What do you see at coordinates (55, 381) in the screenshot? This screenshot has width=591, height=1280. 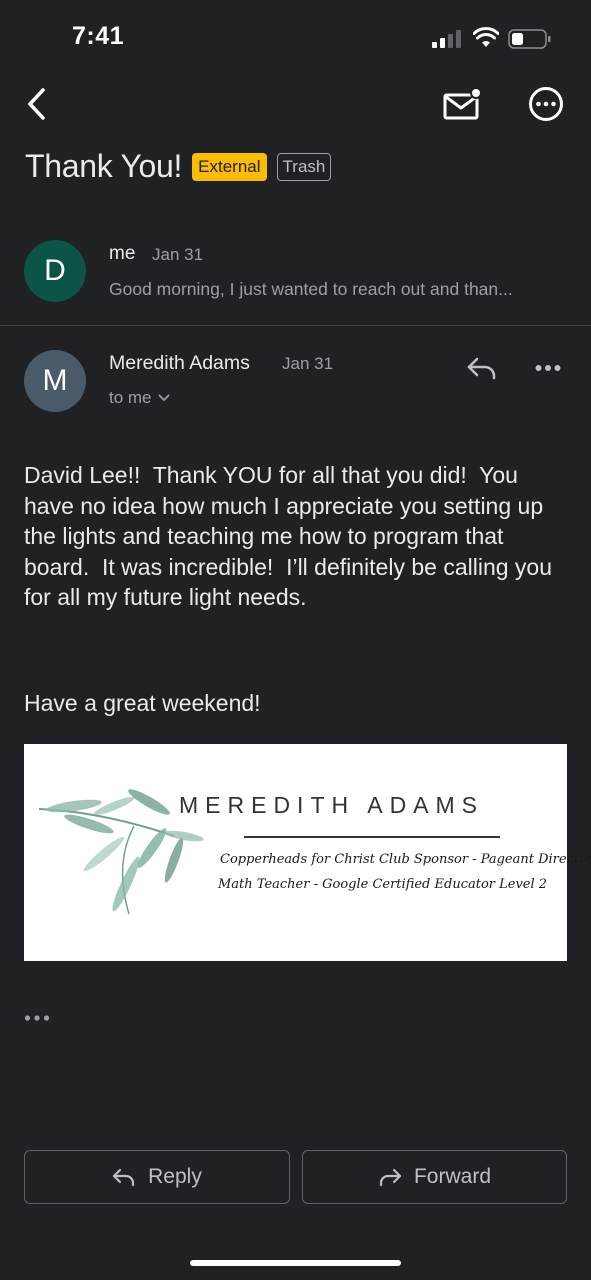 I see `avatar: M` at bounding box center [55, 381].